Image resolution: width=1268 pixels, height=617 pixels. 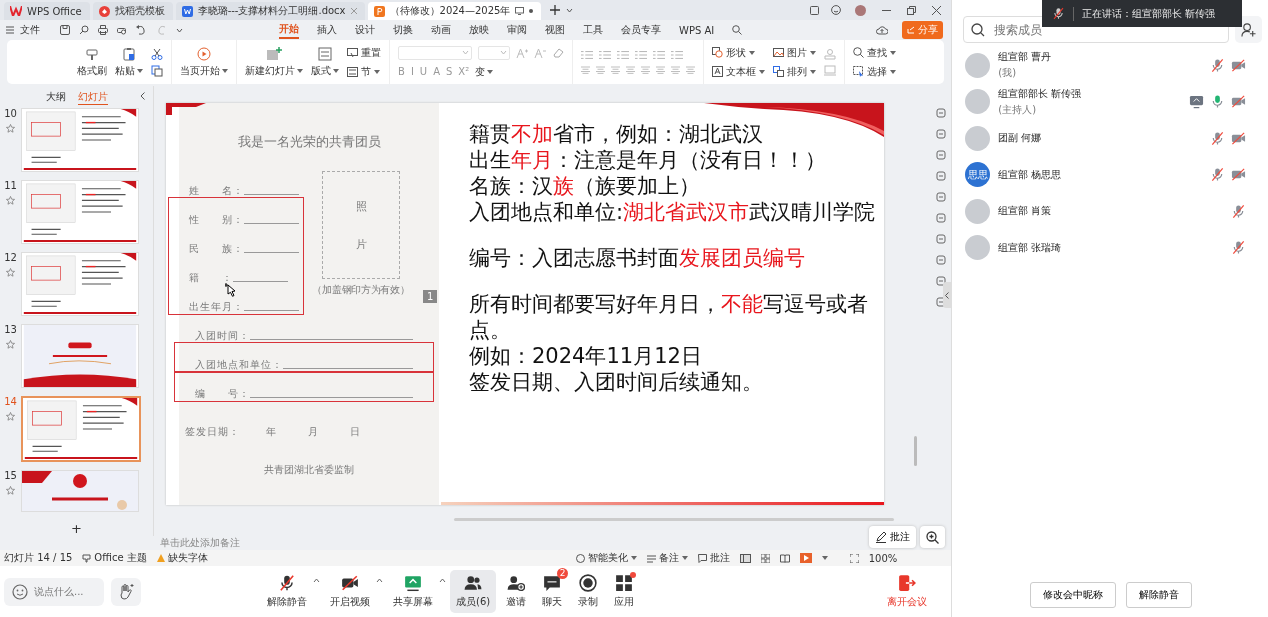 What do you see at coordinates (211, 278) in the screenshot?
I see `form-field-label: 籍 ：` at bounding box center [211, 278].